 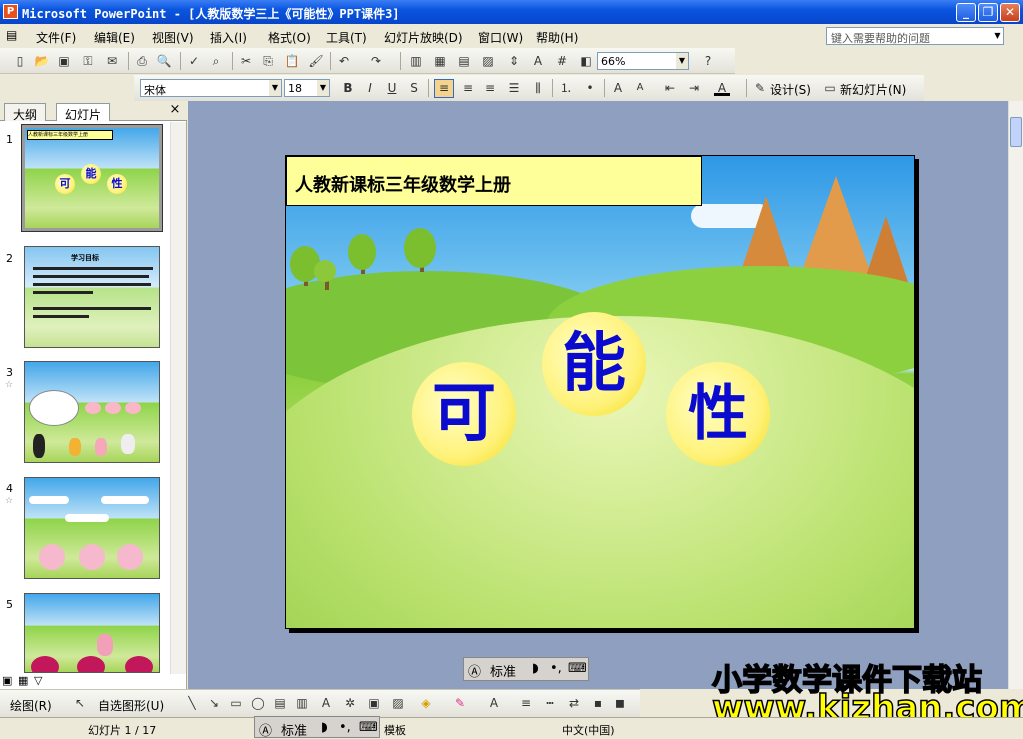 What do you see at coordinates (620, 703) in the screenshot?
I see `3d-style-icon: ◼` at bounding box center [620, 703].